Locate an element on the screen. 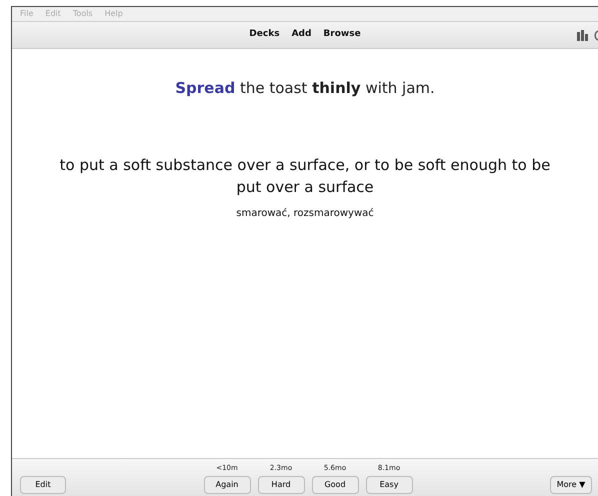 The width and height of the screenshot is (598, 496). nav-link: Add is located at coordinates (302, 35).